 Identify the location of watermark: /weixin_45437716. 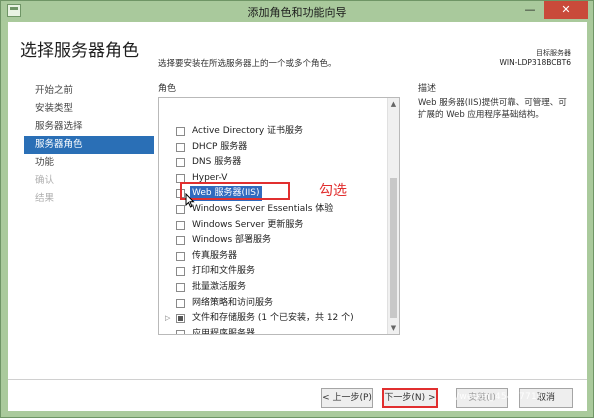
(500, 397).